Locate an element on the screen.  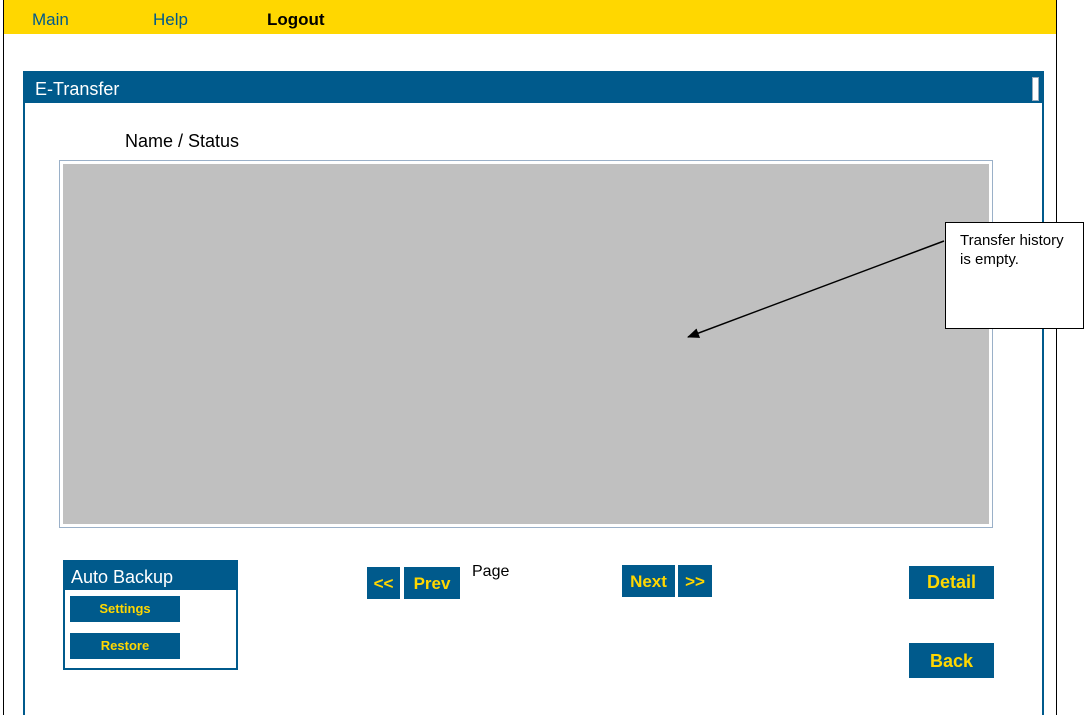
settings-button: Settings is located at coordinates (125, 609).